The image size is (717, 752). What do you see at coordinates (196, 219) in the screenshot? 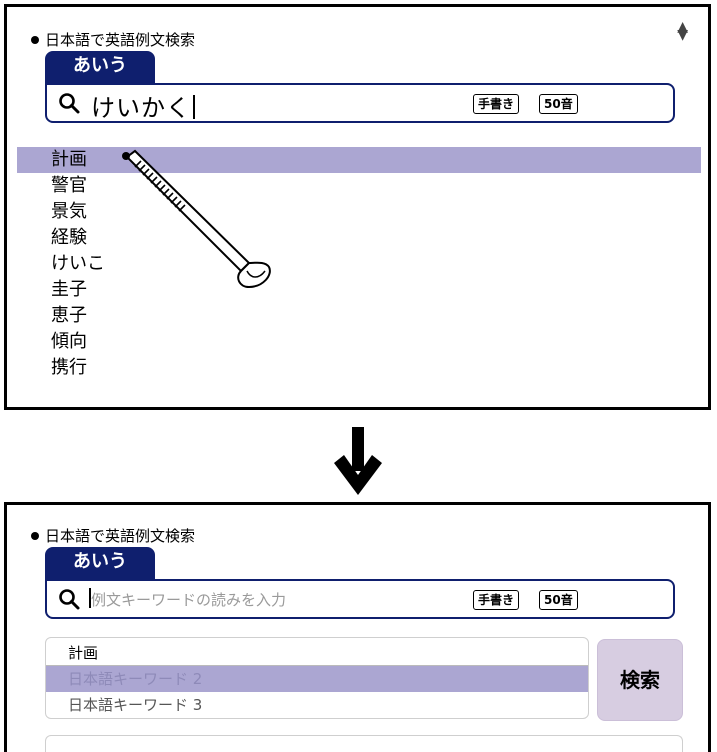
I see `stylus-icon` at bounding box center [196, 219].